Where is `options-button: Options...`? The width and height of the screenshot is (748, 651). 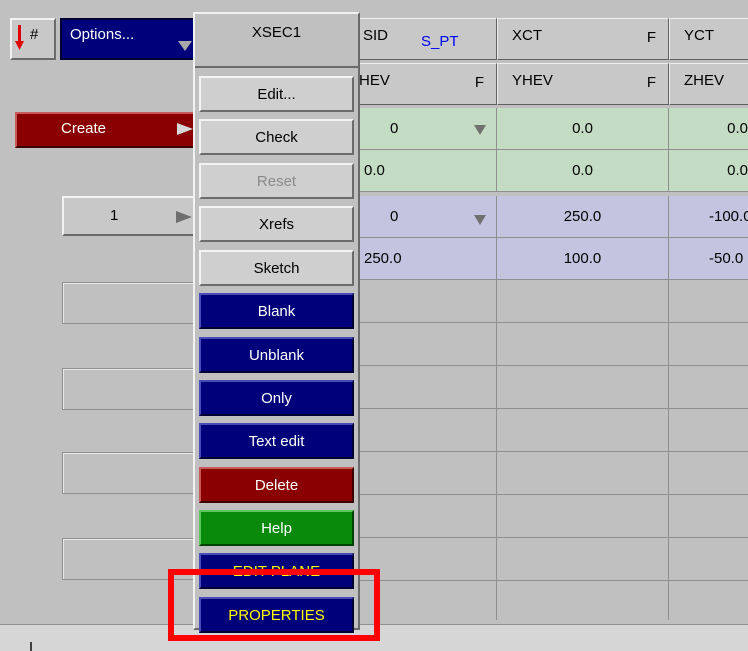 options-button: Options... is located at coordinates (128, 39).